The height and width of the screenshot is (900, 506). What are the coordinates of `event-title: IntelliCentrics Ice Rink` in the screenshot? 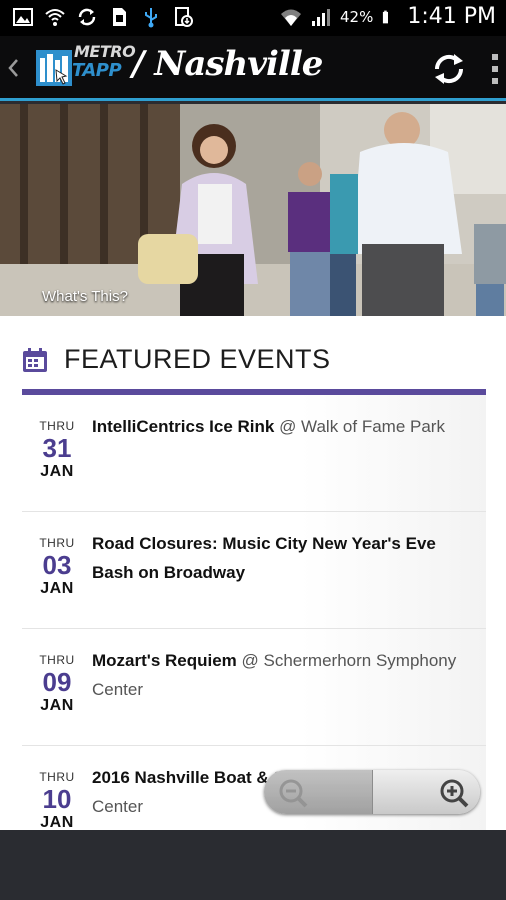 It's located at (183, 426).